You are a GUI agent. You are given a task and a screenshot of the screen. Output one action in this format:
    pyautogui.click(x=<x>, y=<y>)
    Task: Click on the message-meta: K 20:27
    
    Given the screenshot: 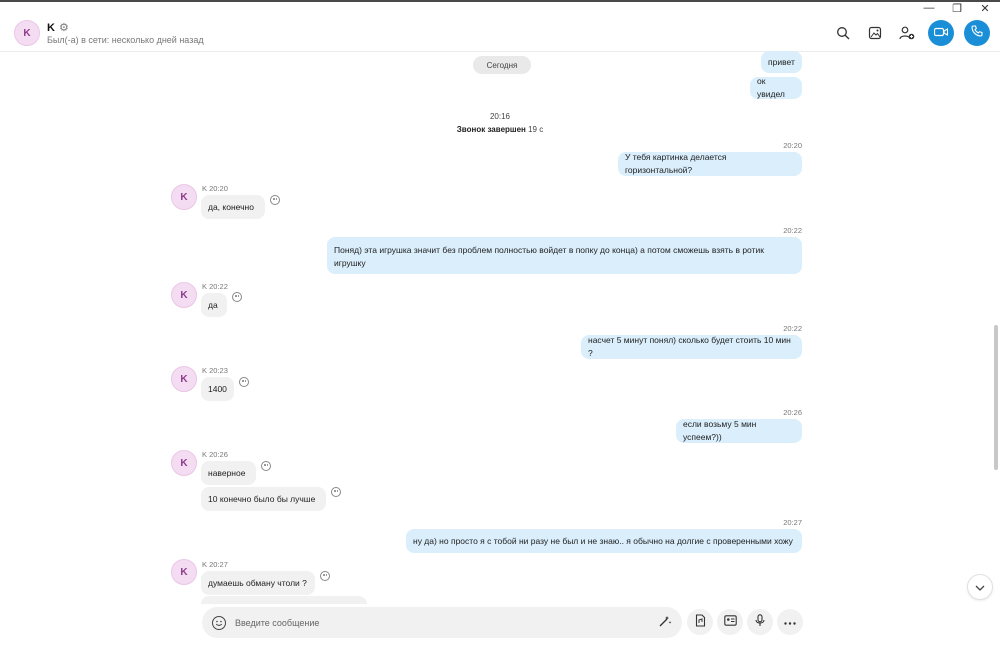 What is the action you would take?
    pyautogui.click(x=215, y=564)
    